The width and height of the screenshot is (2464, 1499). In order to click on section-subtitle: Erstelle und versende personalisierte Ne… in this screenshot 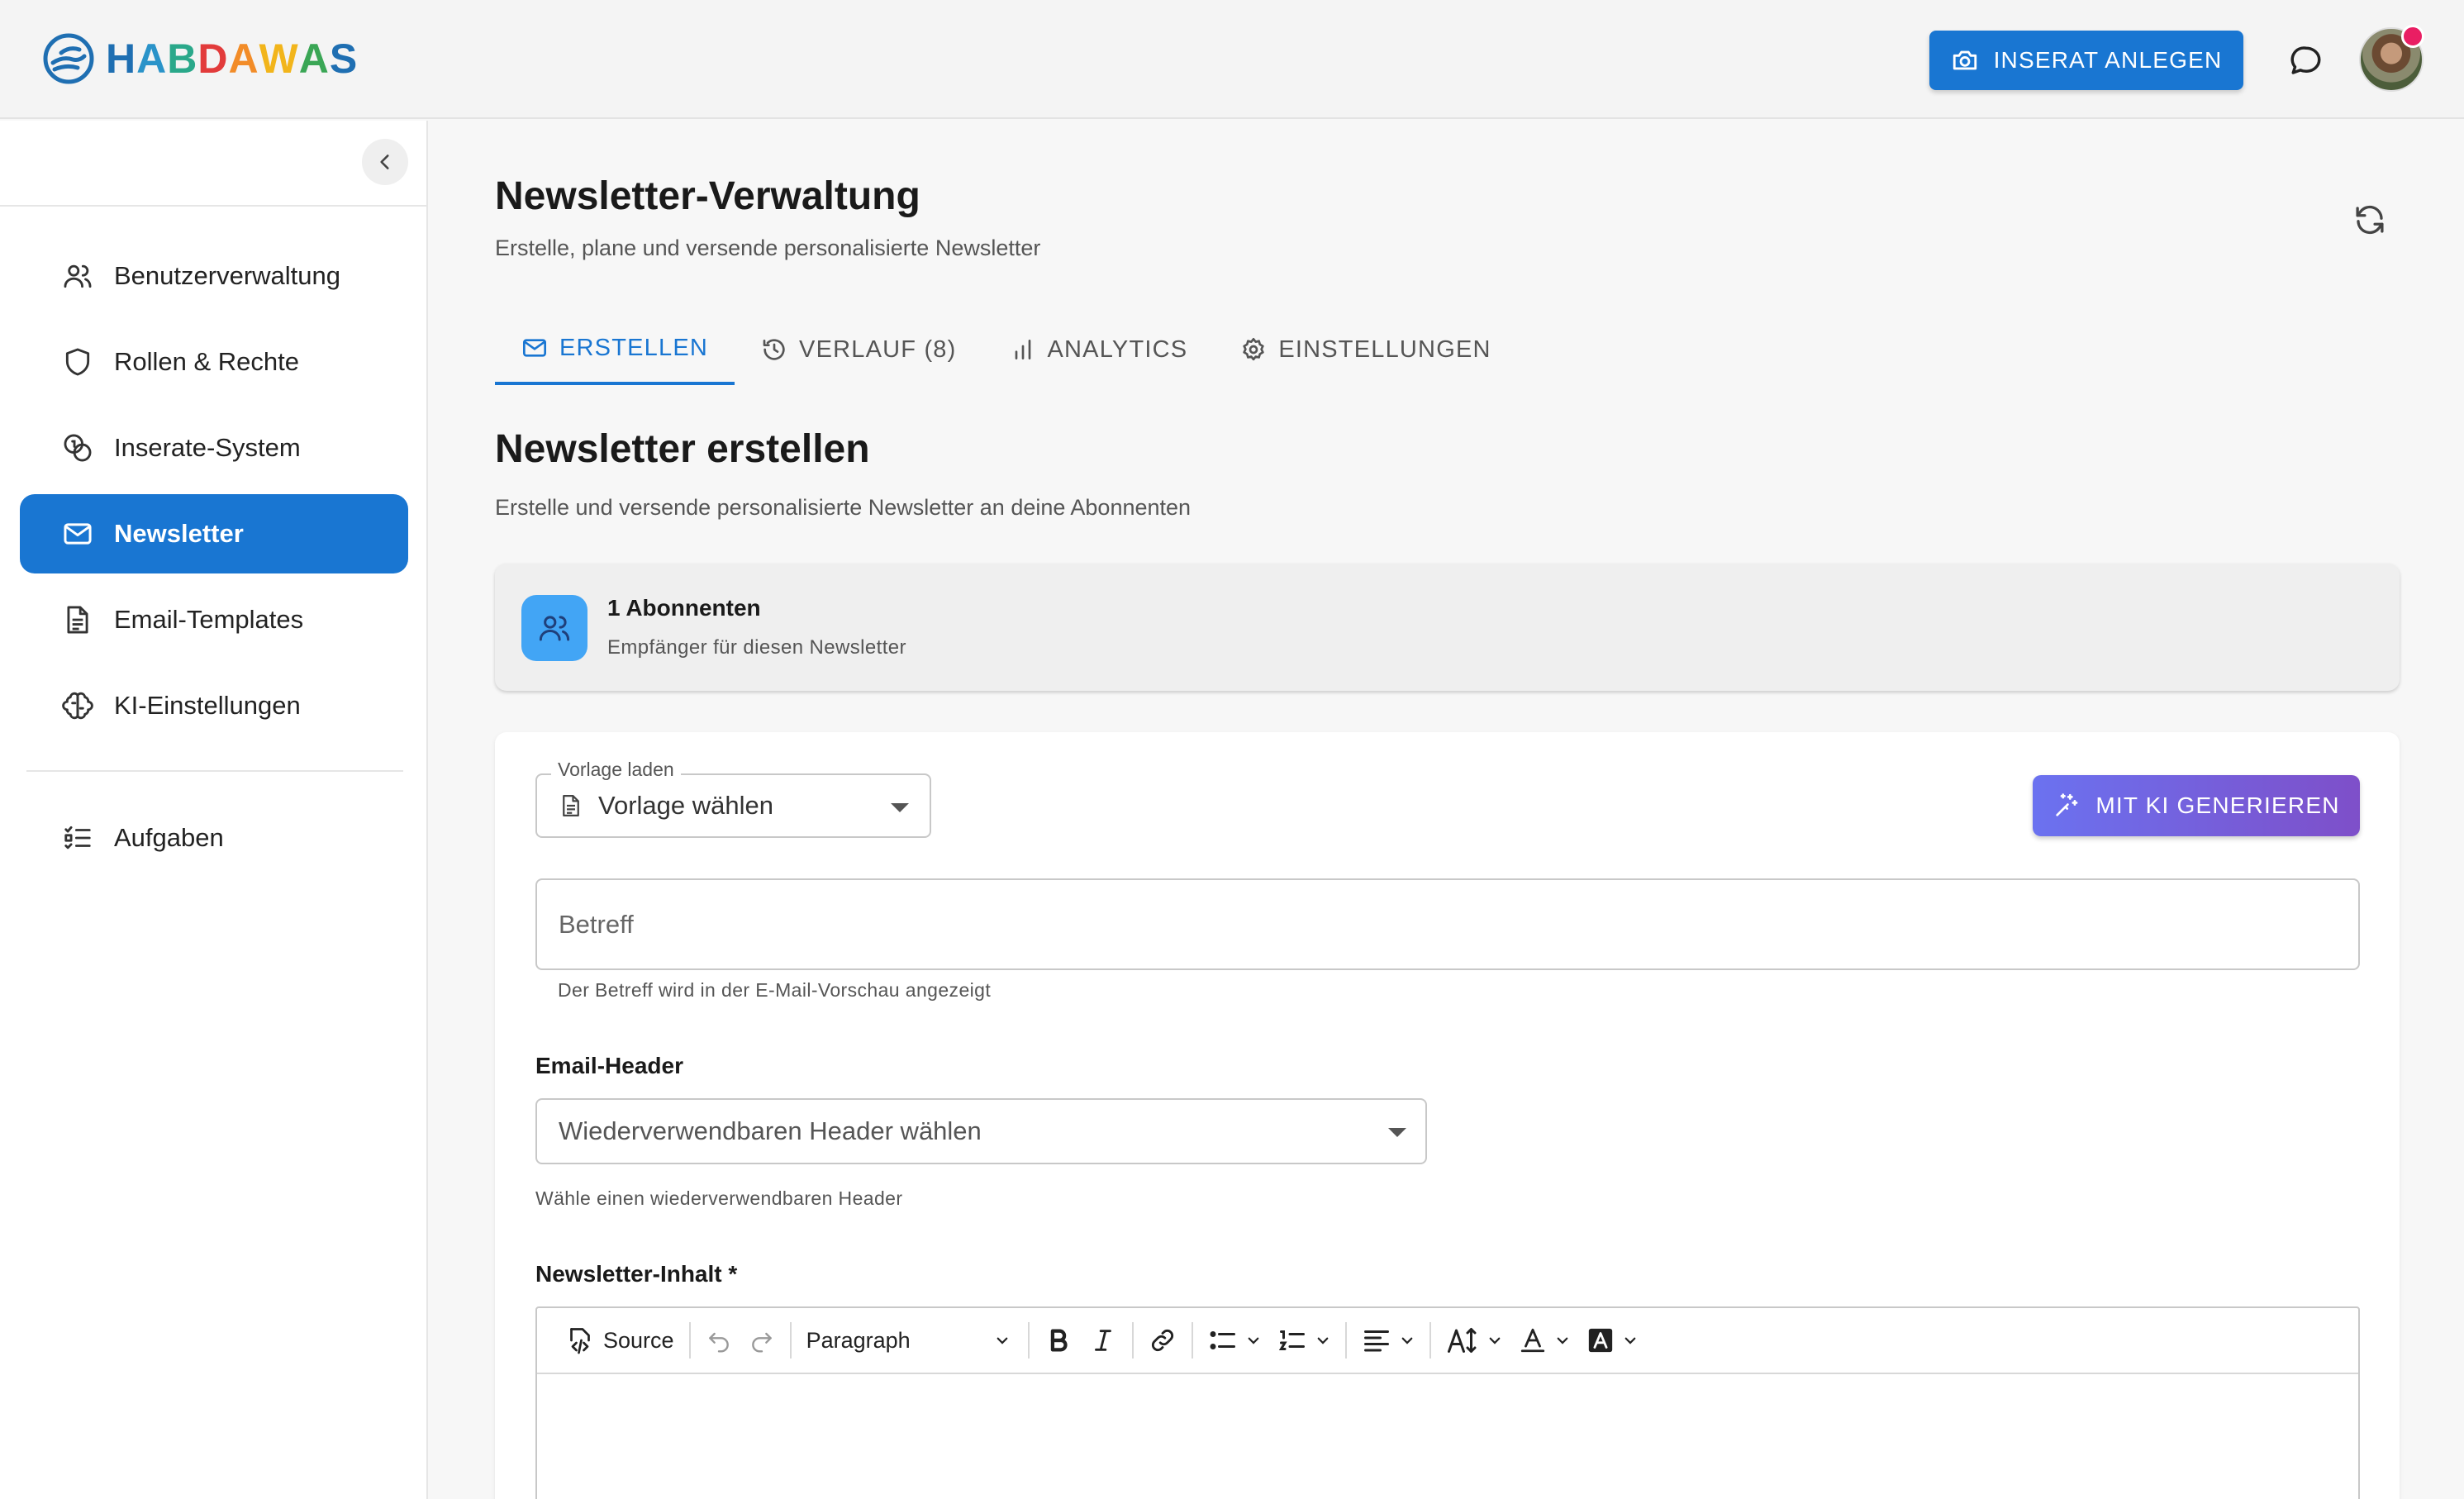, I will do `click(843, 507)`.